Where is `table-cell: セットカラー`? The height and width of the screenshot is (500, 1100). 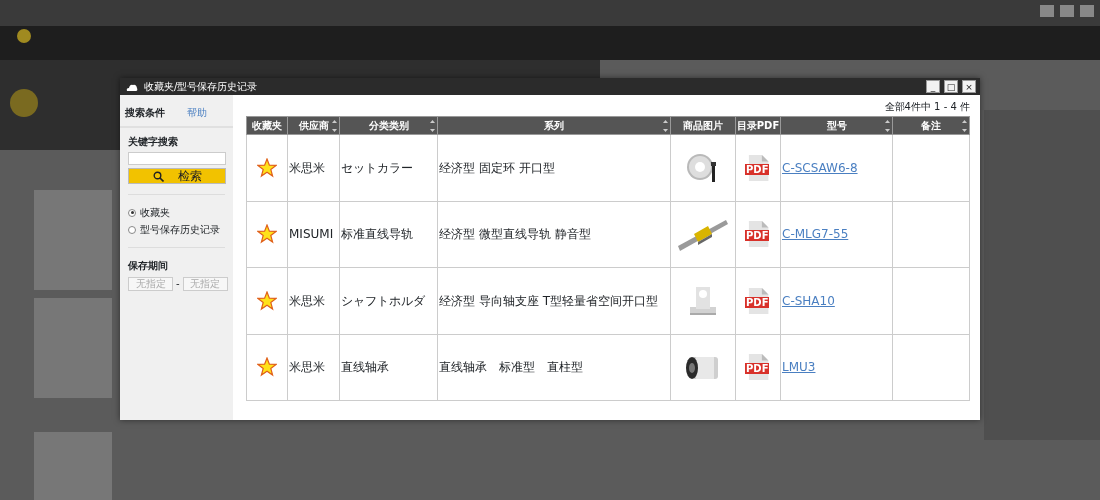
table-cell: セットカラー is located at coordinates (388, 167).